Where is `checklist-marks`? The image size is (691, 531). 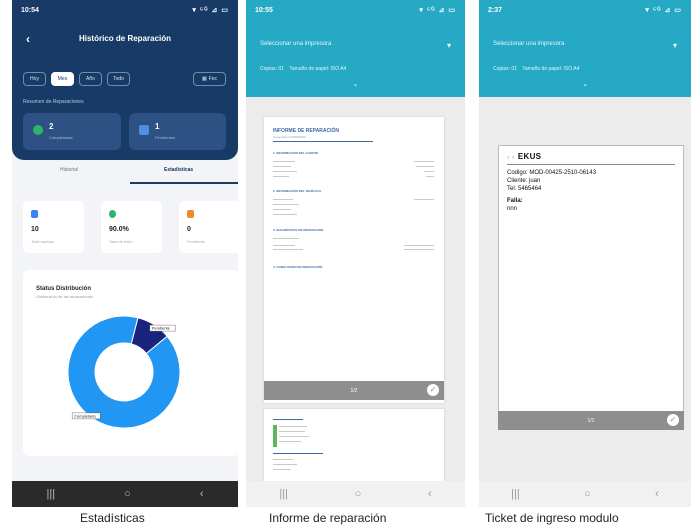 checklist-marks is located at coordinates (275, 436).